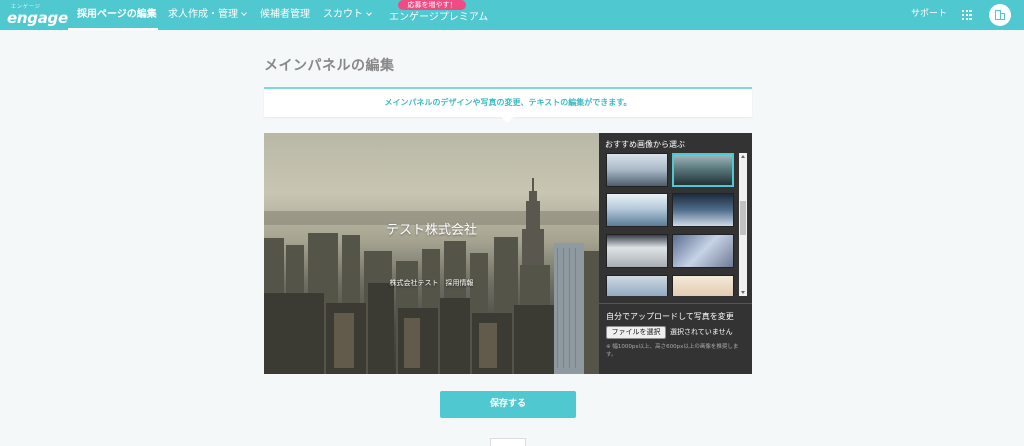 The height and width of the screenshot is (446, 1024). What do you see at coordinates (929, 15) in the screenshot?
I see `support-link: サポート` at bounding box center [929, 15].